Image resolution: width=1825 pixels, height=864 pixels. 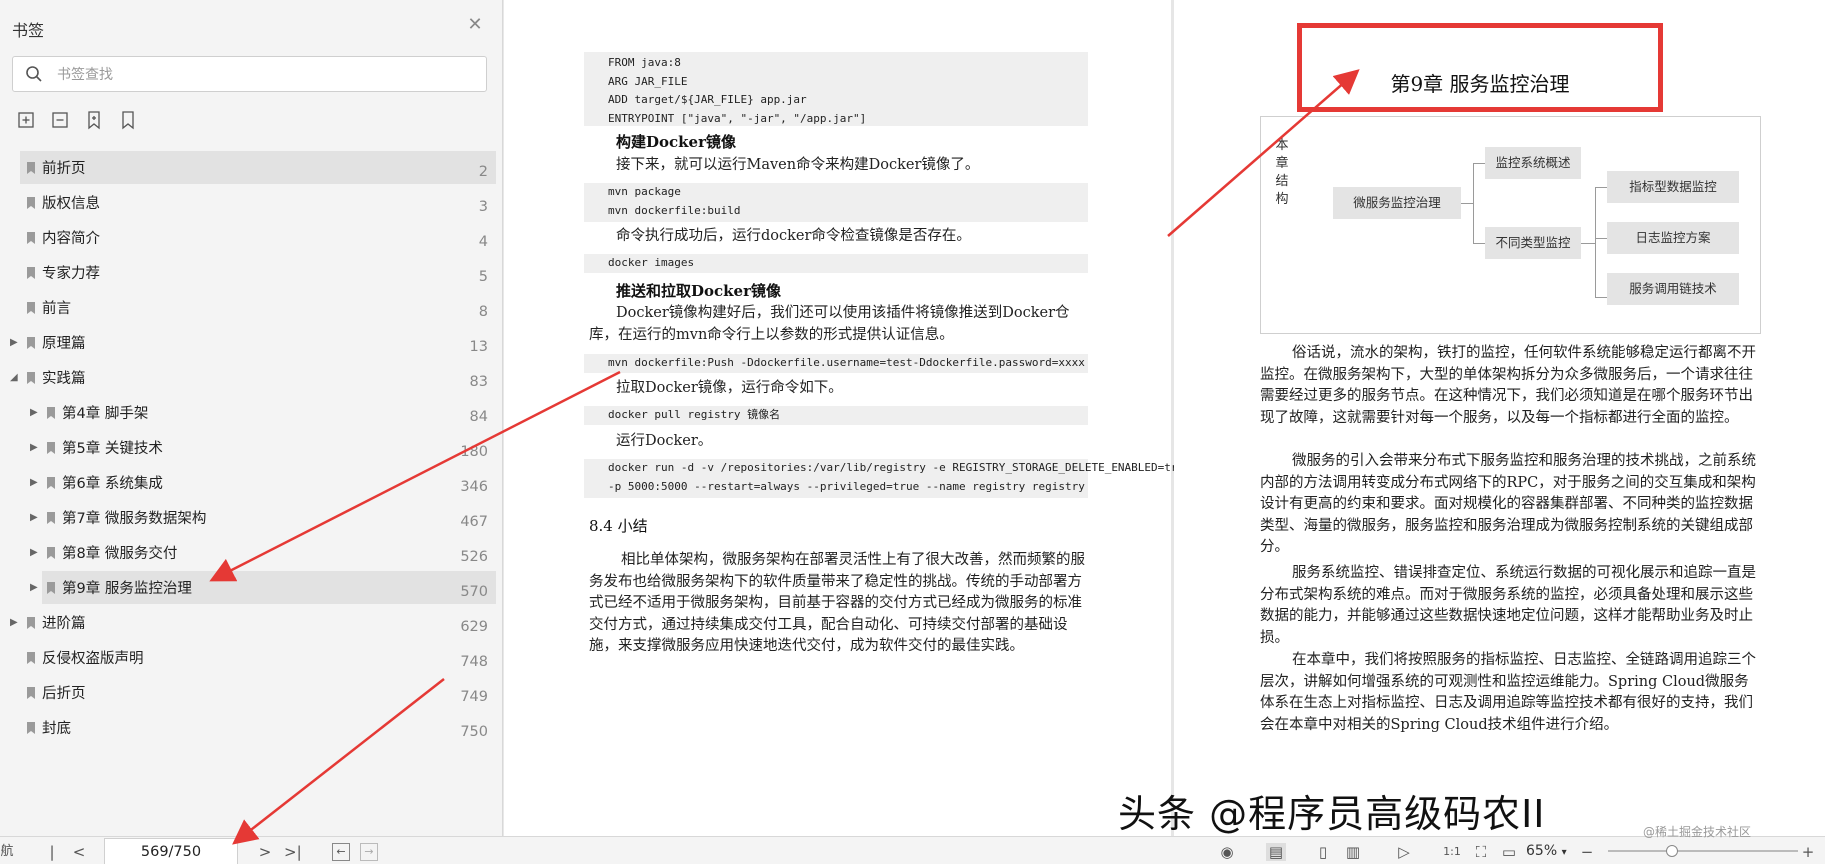 What do you see at coordinates (1542, 851) in the screenshot?
I see `zoom-value: 65%` at bounding box center [1542, 851].